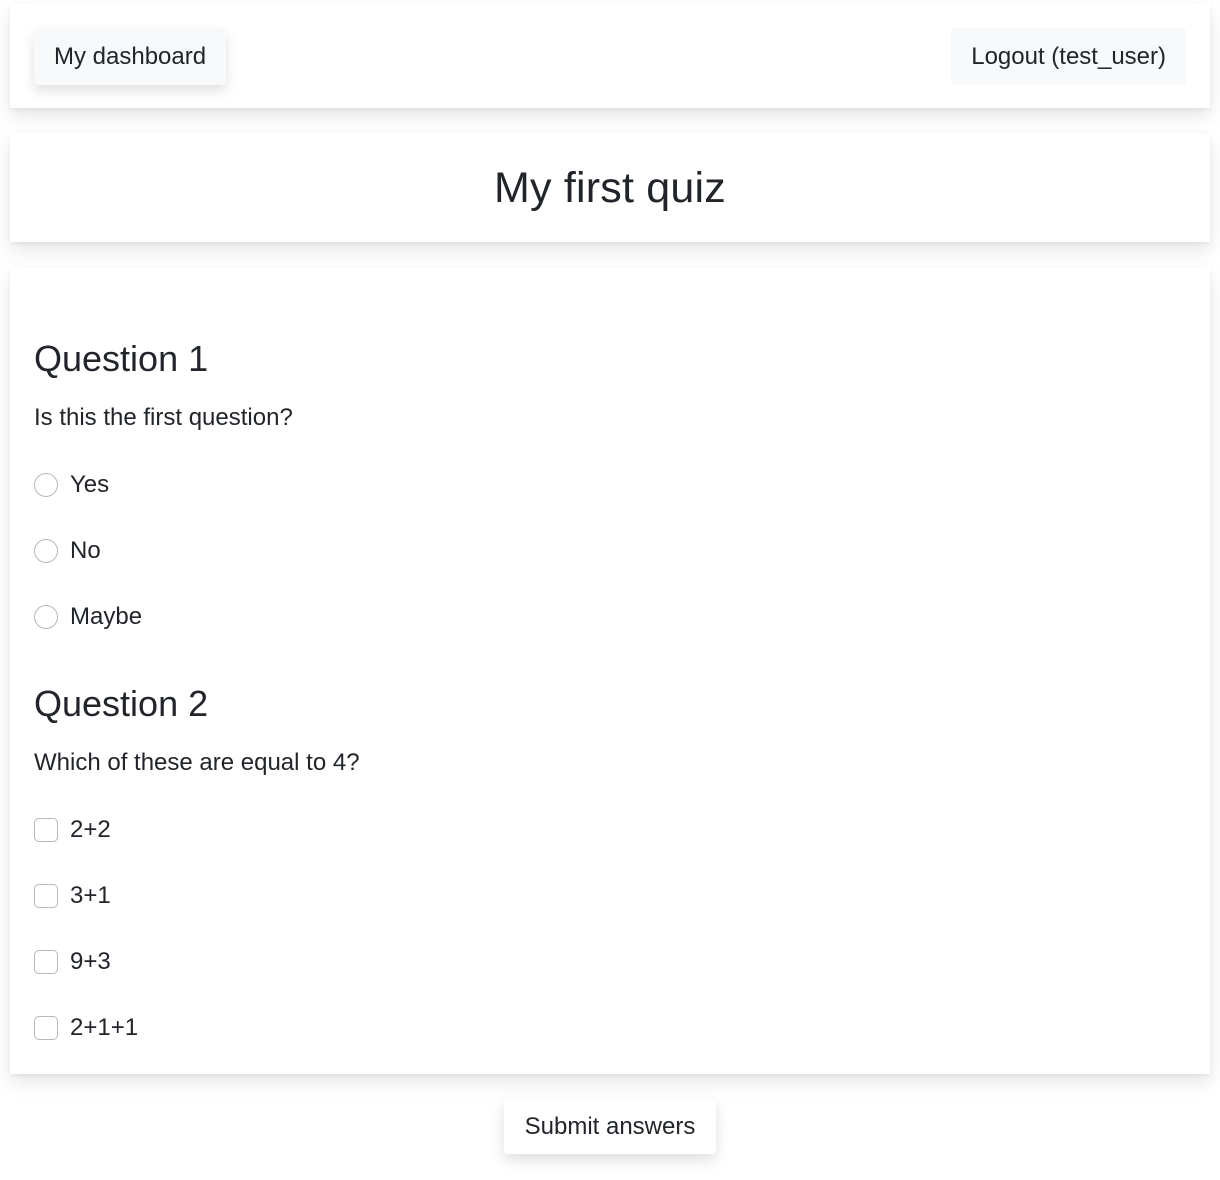  I want to click on option-label: Yes, so click(90, 484).